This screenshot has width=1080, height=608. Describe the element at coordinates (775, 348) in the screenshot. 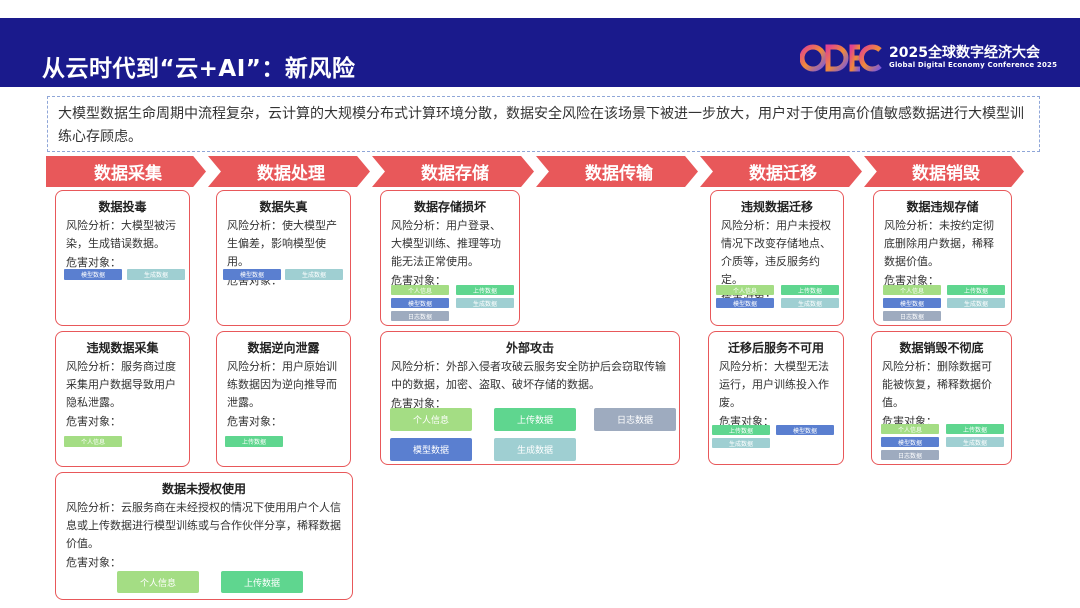

I see `card-title: 迁移后服务不可用` at that location.